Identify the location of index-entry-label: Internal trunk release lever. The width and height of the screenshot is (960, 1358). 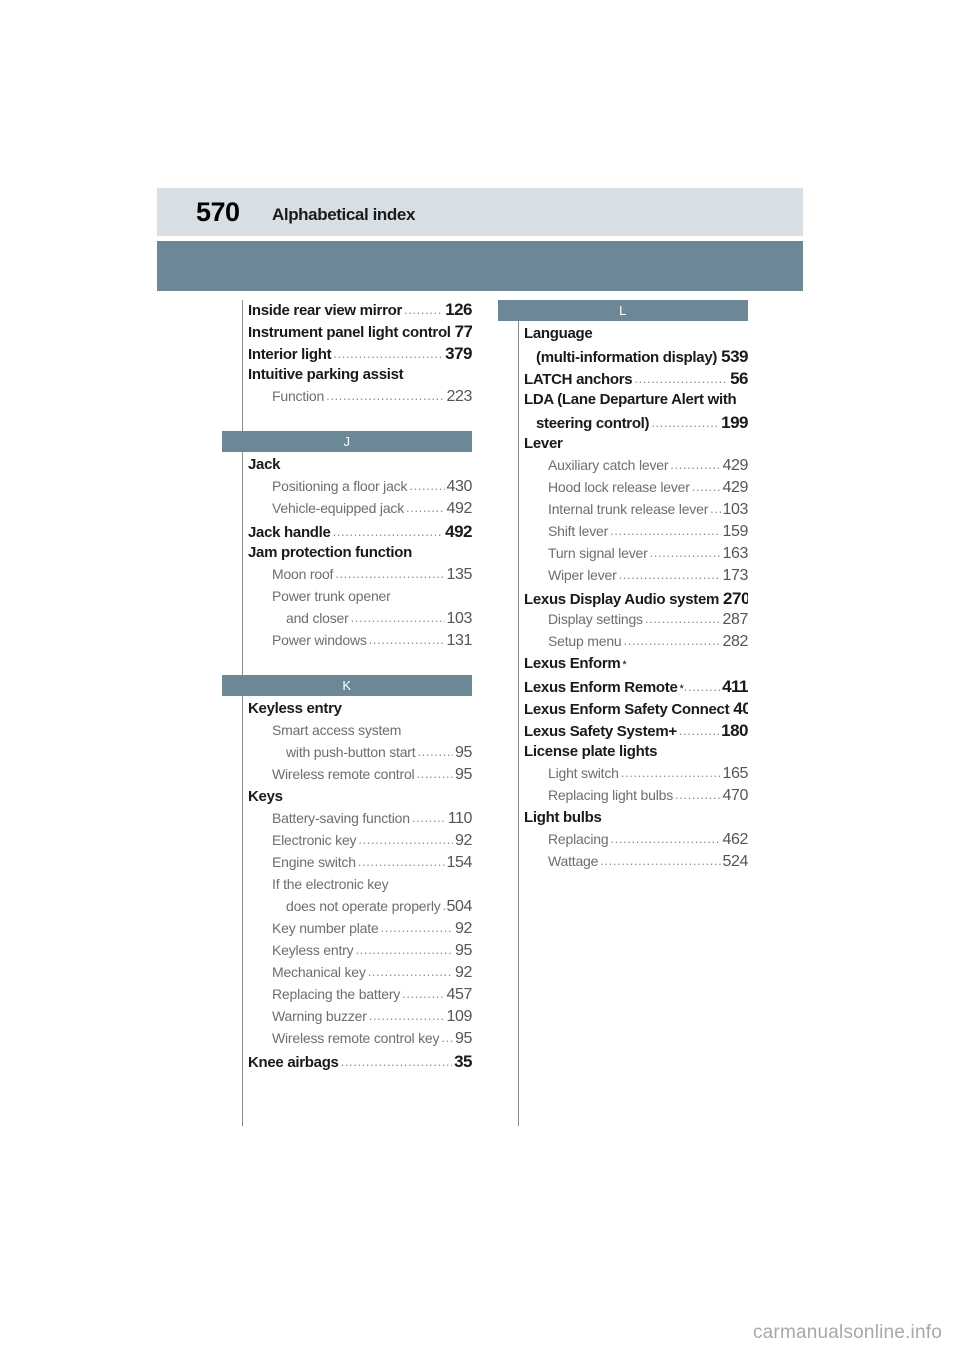
(628, 509).